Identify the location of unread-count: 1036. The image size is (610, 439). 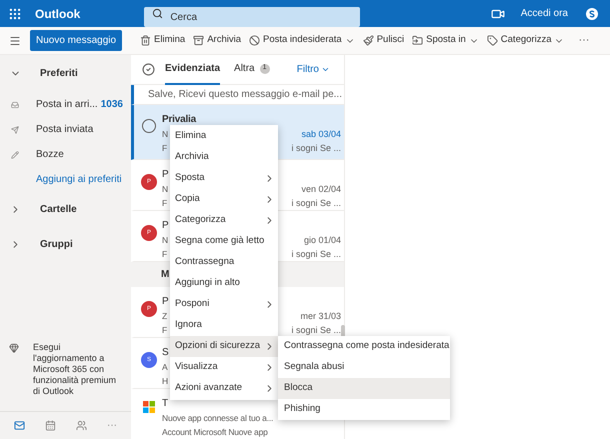
(111, 105).